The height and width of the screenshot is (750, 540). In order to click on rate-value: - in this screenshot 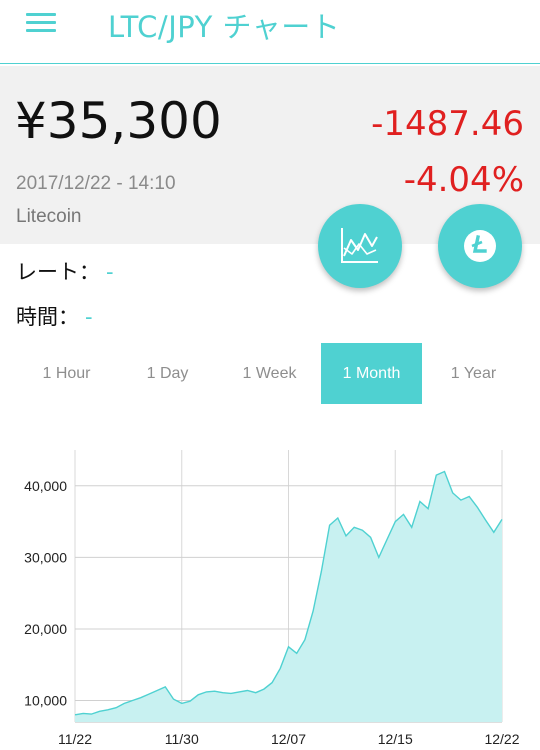, I will do `click(110, 272)`.